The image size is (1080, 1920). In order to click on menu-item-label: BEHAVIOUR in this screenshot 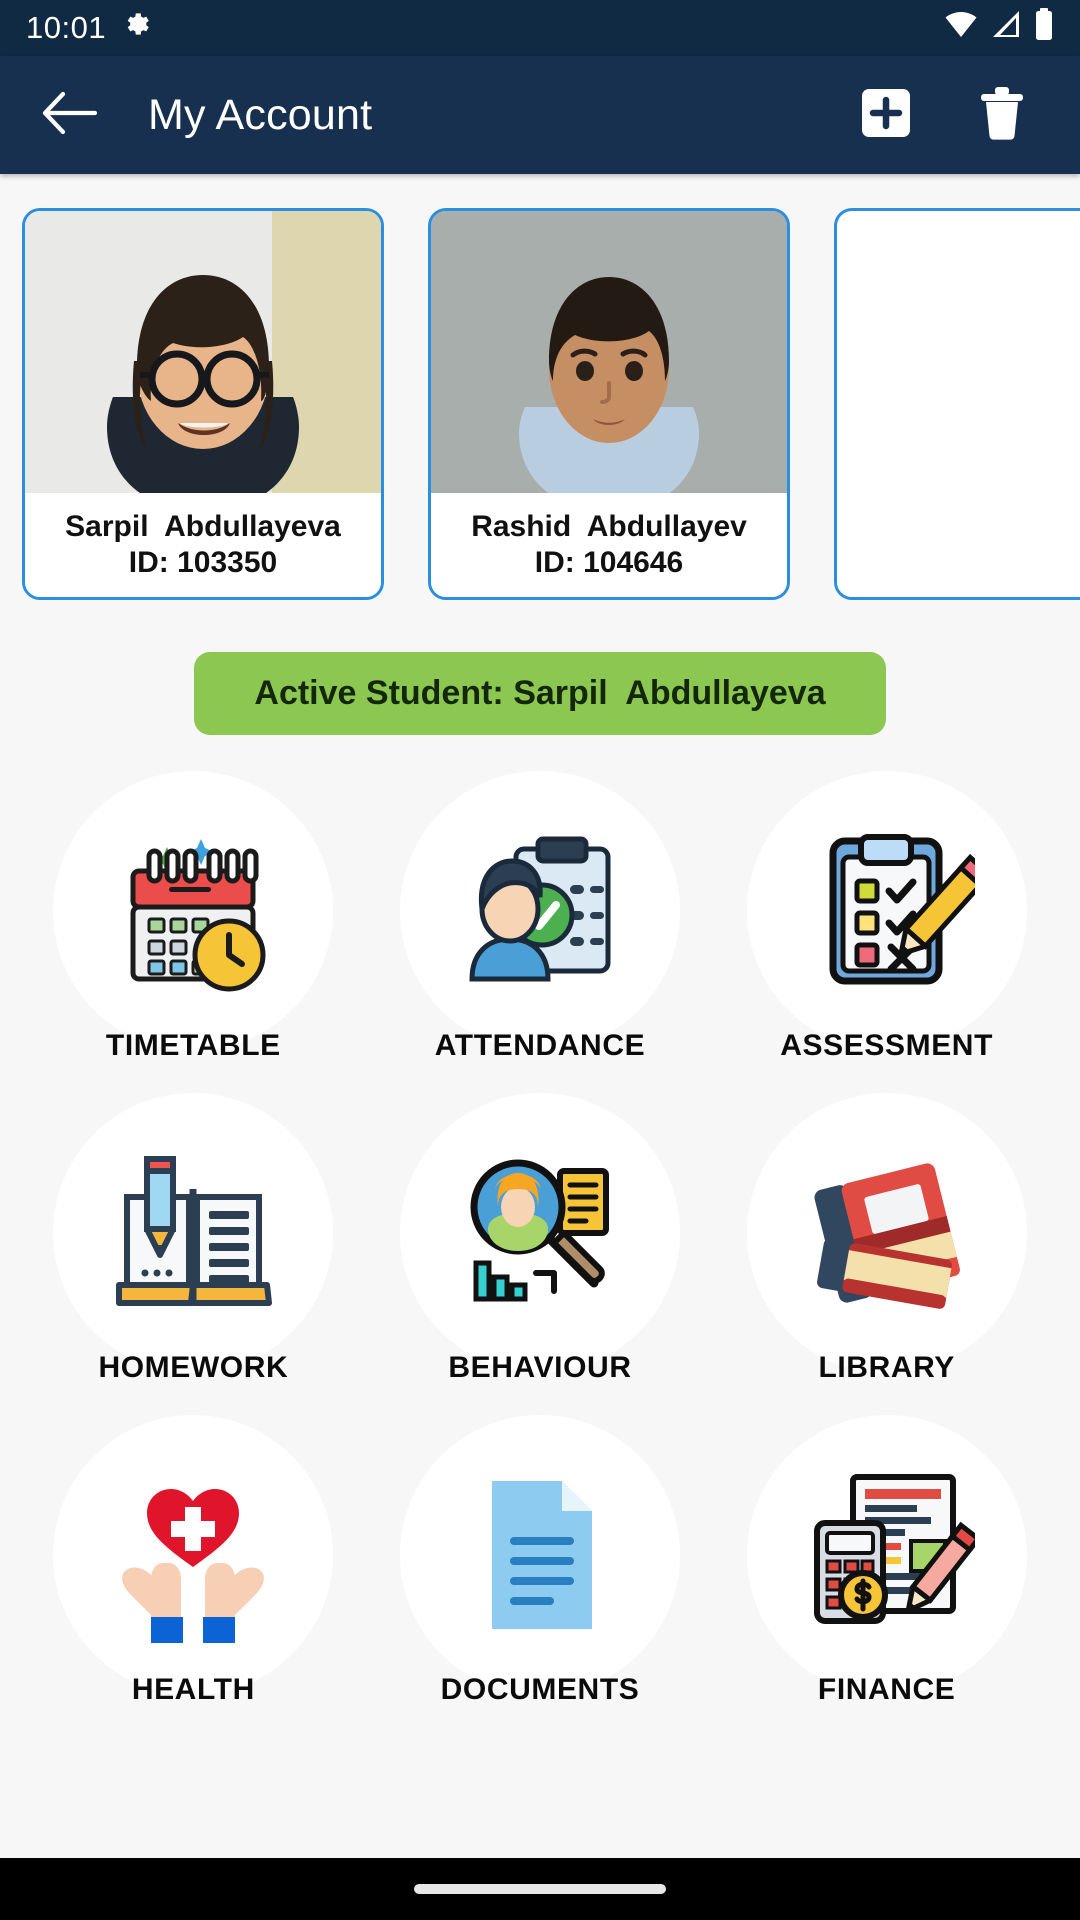, I will do `click(540, 1367)`.